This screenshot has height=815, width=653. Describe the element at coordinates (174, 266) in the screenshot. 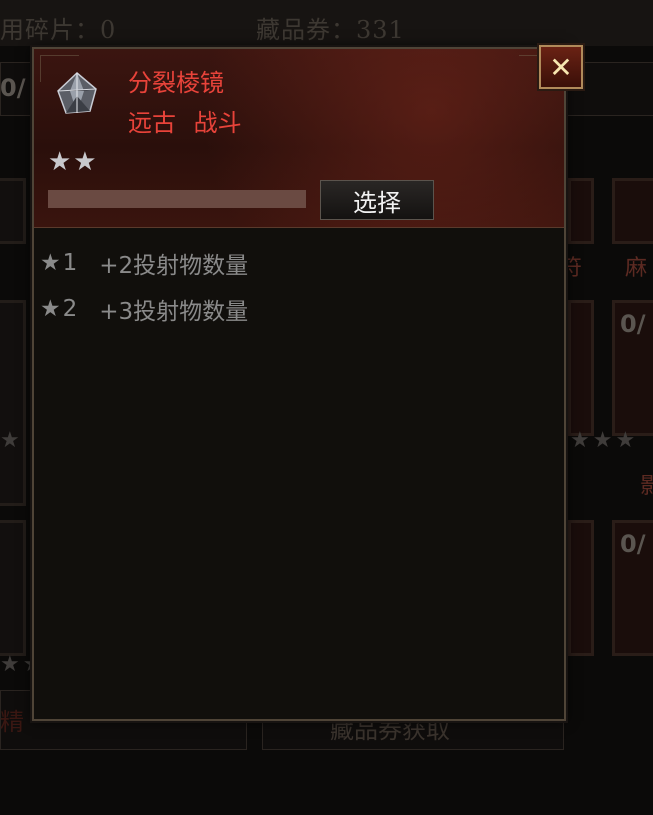

I see `effect-text: +2投射物数量` at that location.